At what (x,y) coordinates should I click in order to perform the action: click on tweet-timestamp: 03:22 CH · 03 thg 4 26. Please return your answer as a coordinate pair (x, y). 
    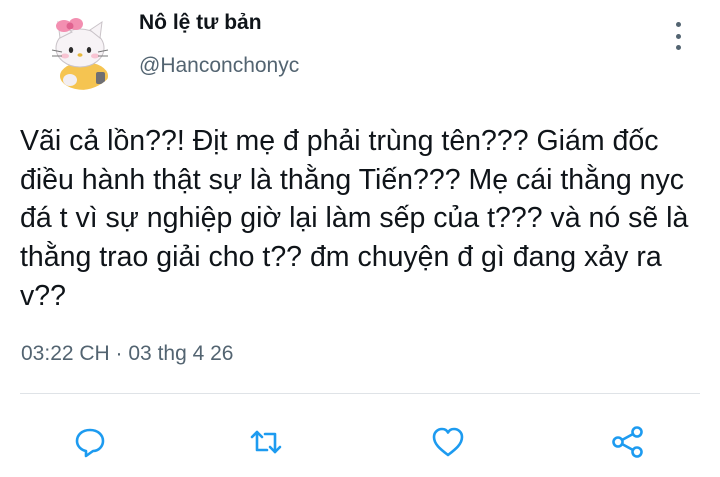
    Looking at the image, I should click on (127, 354).